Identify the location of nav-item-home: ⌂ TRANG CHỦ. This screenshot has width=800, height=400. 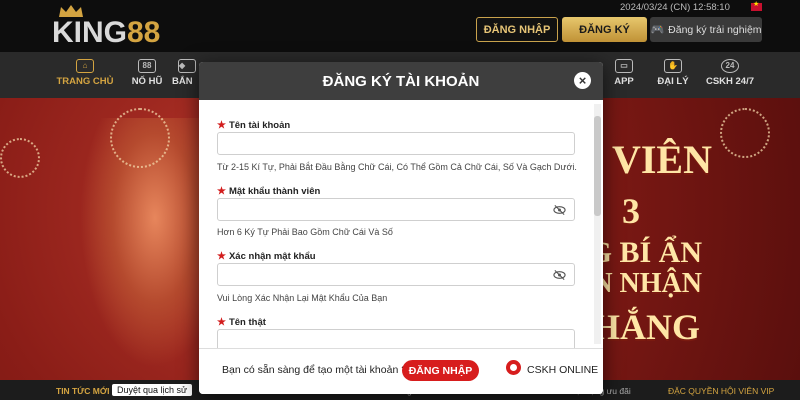
(85, 75).